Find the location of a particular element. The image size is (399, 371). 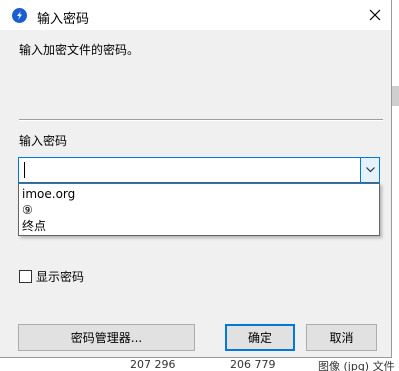

dropdown-item: 终点 is located at coordinates (34, 226).